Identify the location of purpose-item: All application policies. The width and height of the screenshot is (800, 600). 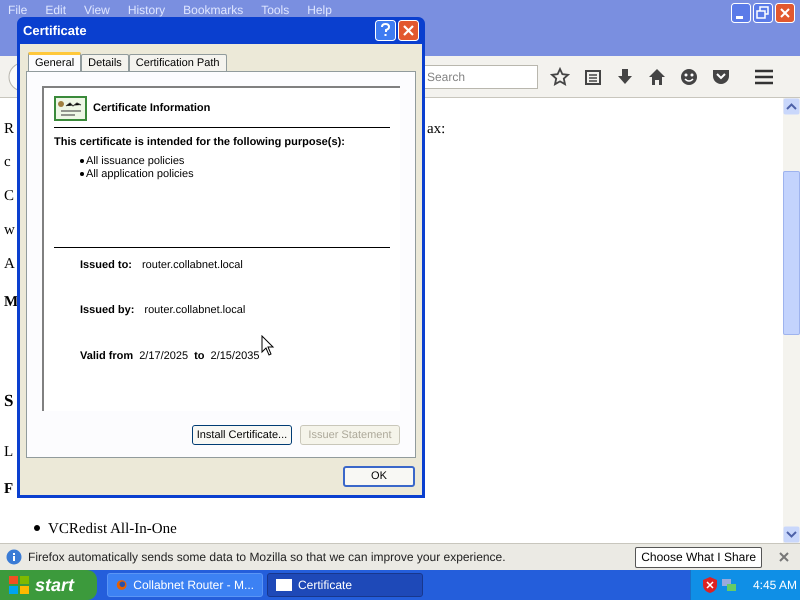
(140, 174).